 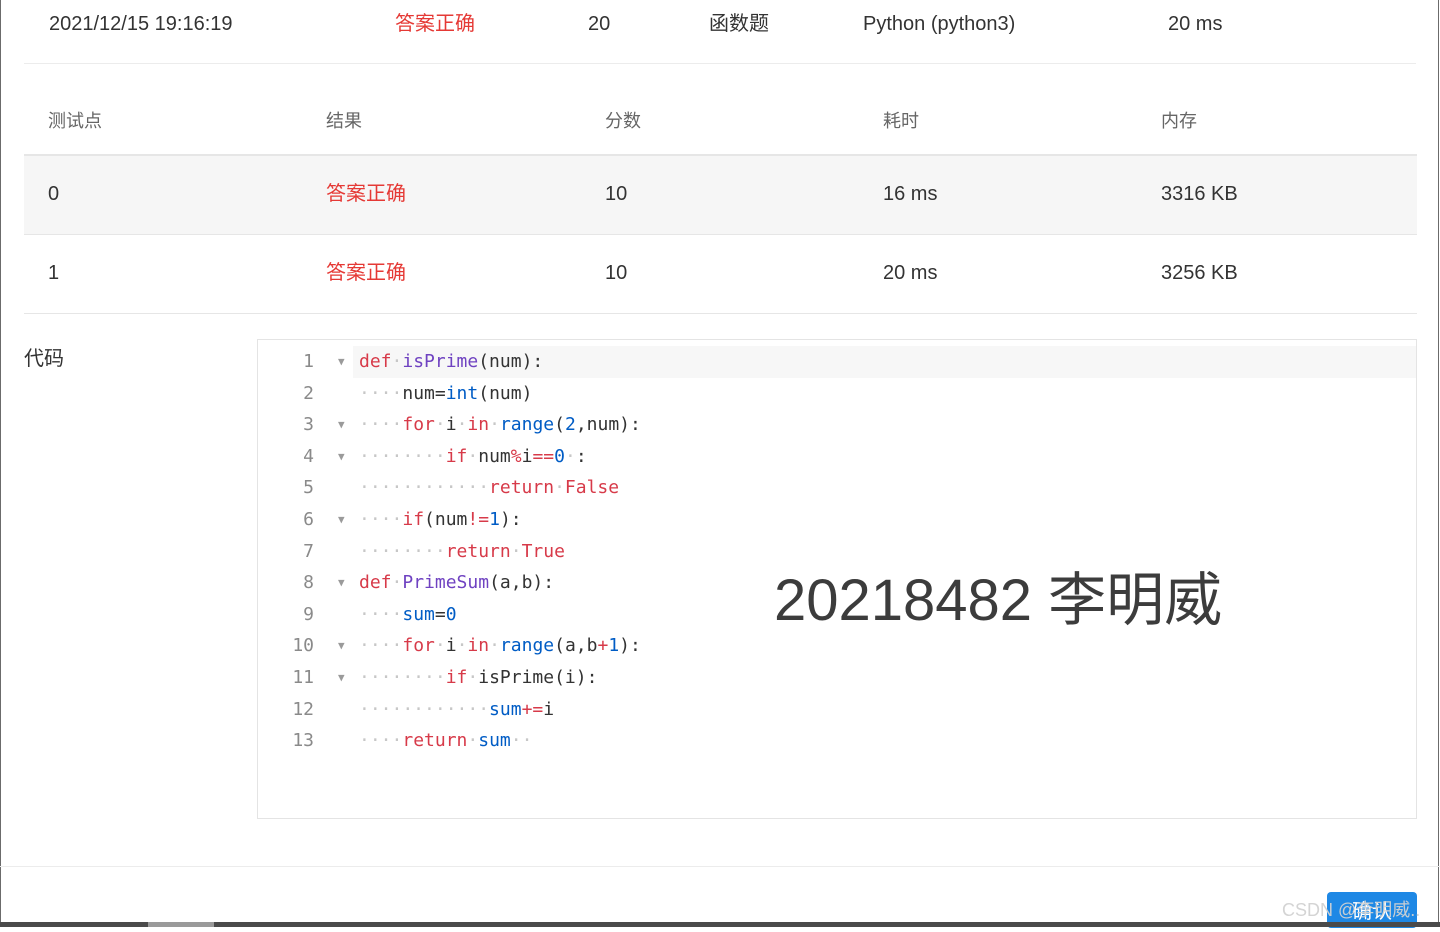 What do you see at coordinates (837, 394) in the screenshot?
I see `code-line: 2 ····num=int(num)` at bounding box center [837, 394].